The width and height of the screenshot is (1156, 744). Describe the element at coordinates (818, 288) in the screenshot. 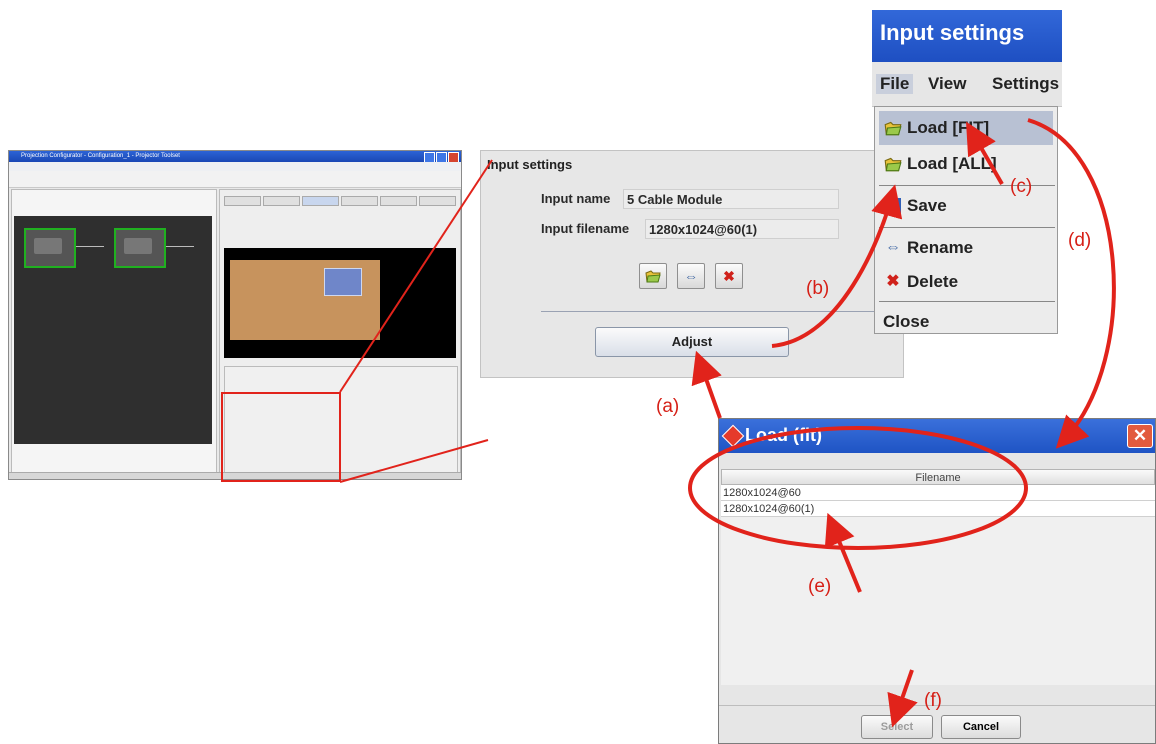

I see `callout-b: (b)` at that location.